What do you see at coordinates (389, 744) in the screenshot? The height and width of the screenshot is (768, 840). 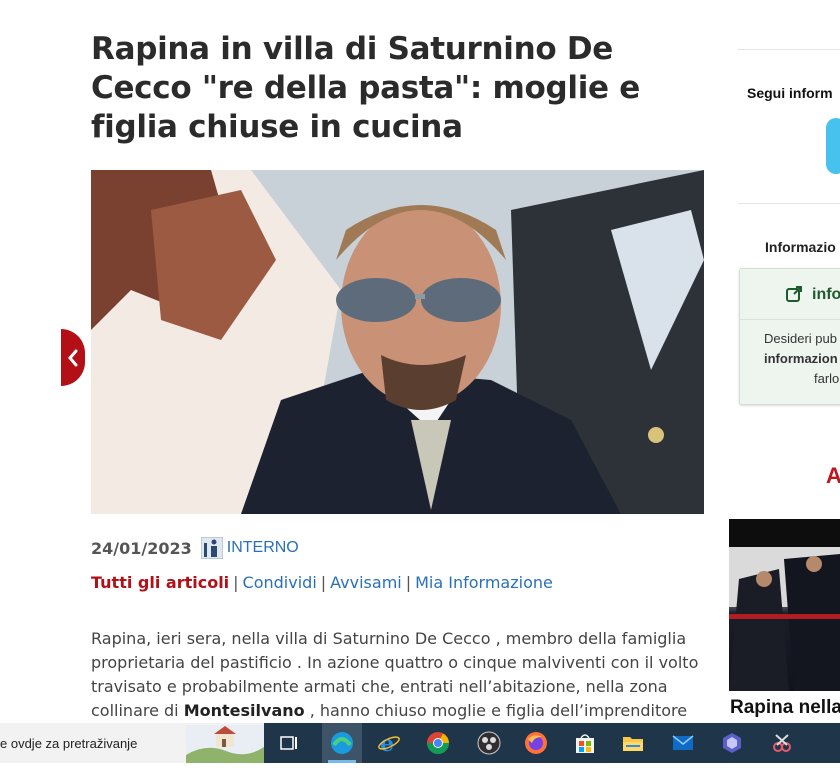 I see `ie-icon: e` at bounding box center [389, 744].